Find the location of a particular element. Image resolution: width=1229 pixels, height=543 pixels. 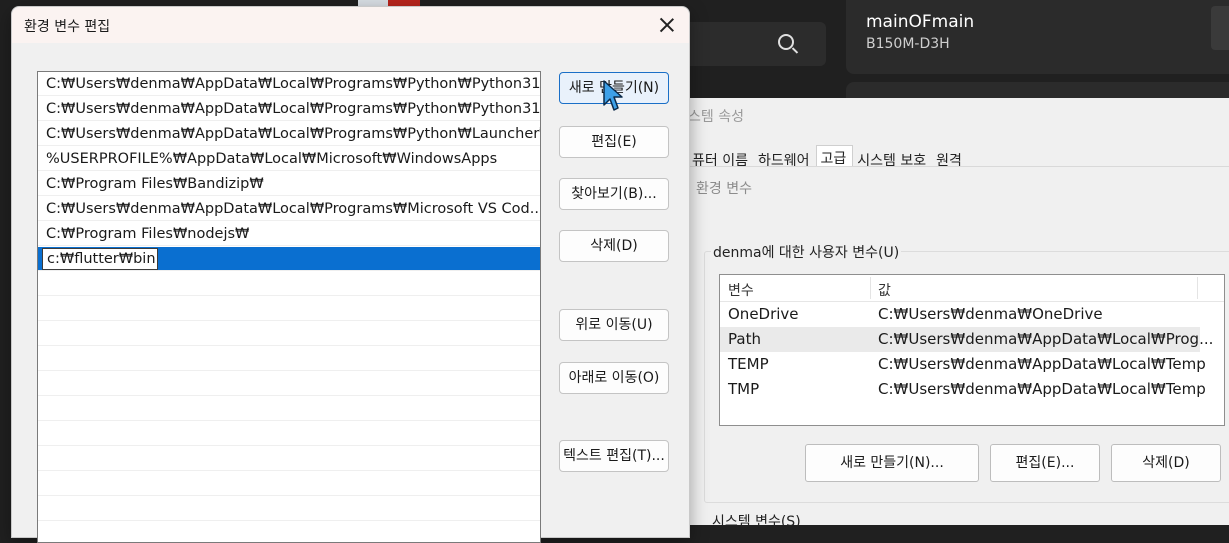

list-item: C:₩Program Files₩Bandizip₩ is located at coordinates (289, 184).